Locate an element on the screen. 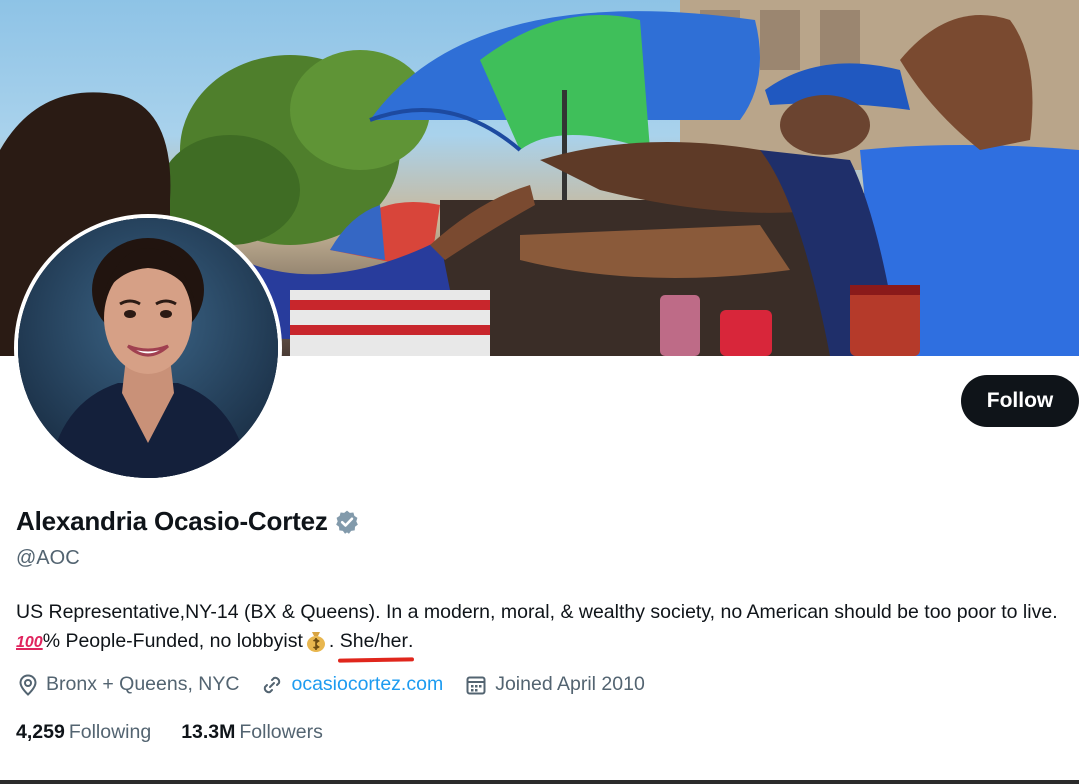 Image resolution: width=1079 pixels, height=784 pixels. profile-stats: 4,259 Following 13.3M Followers is located at coordinates (184, 732).